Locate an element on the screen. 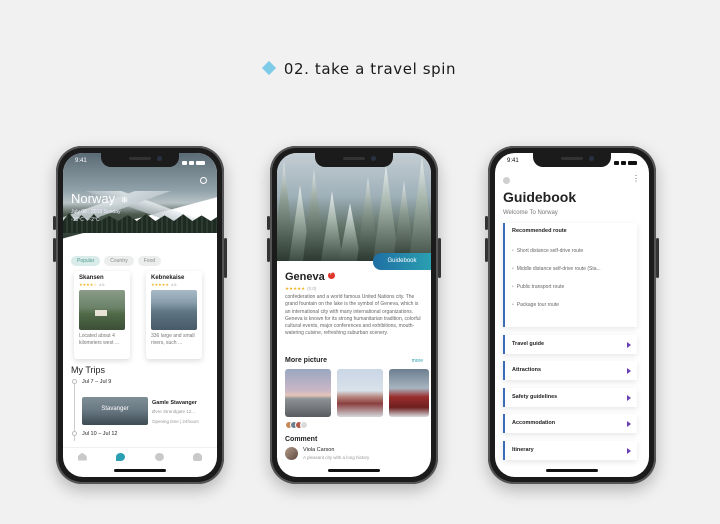  swiss-flag-icon is located at coordinates (331, 274).